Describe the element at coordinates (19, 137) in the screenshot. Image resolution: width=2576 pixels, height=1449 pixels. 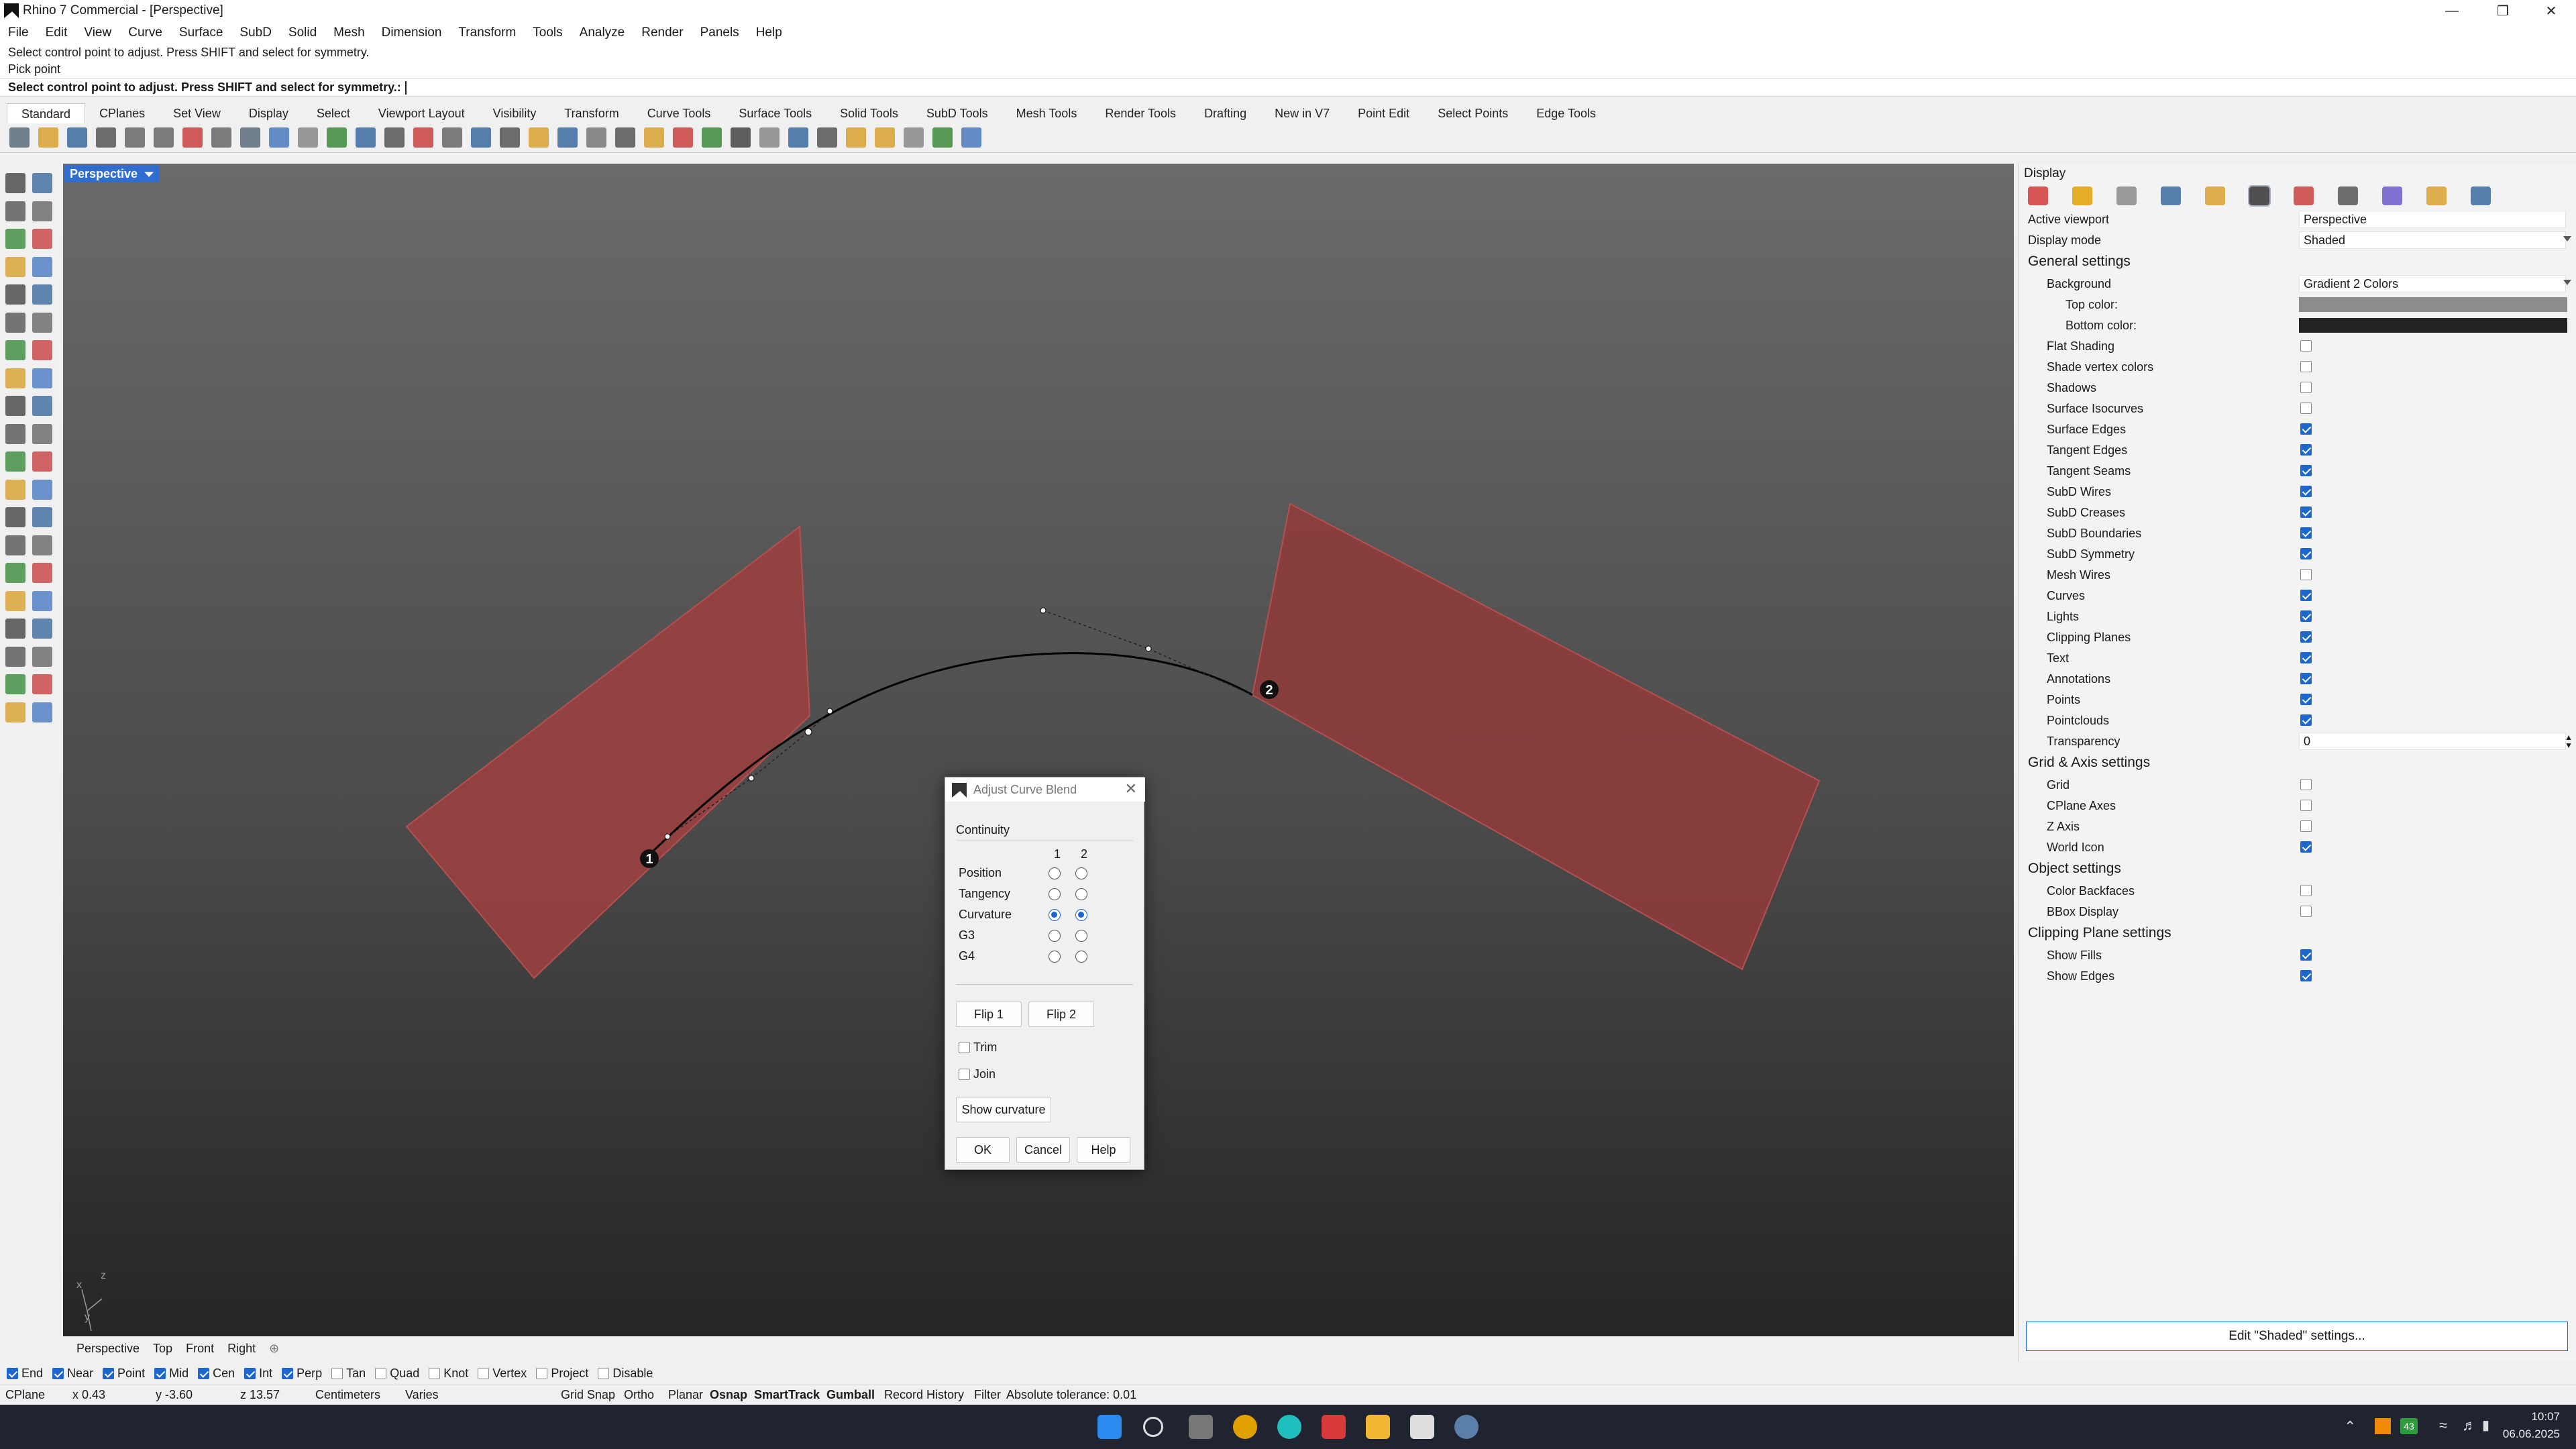
I see `new-file-icon` at that location.